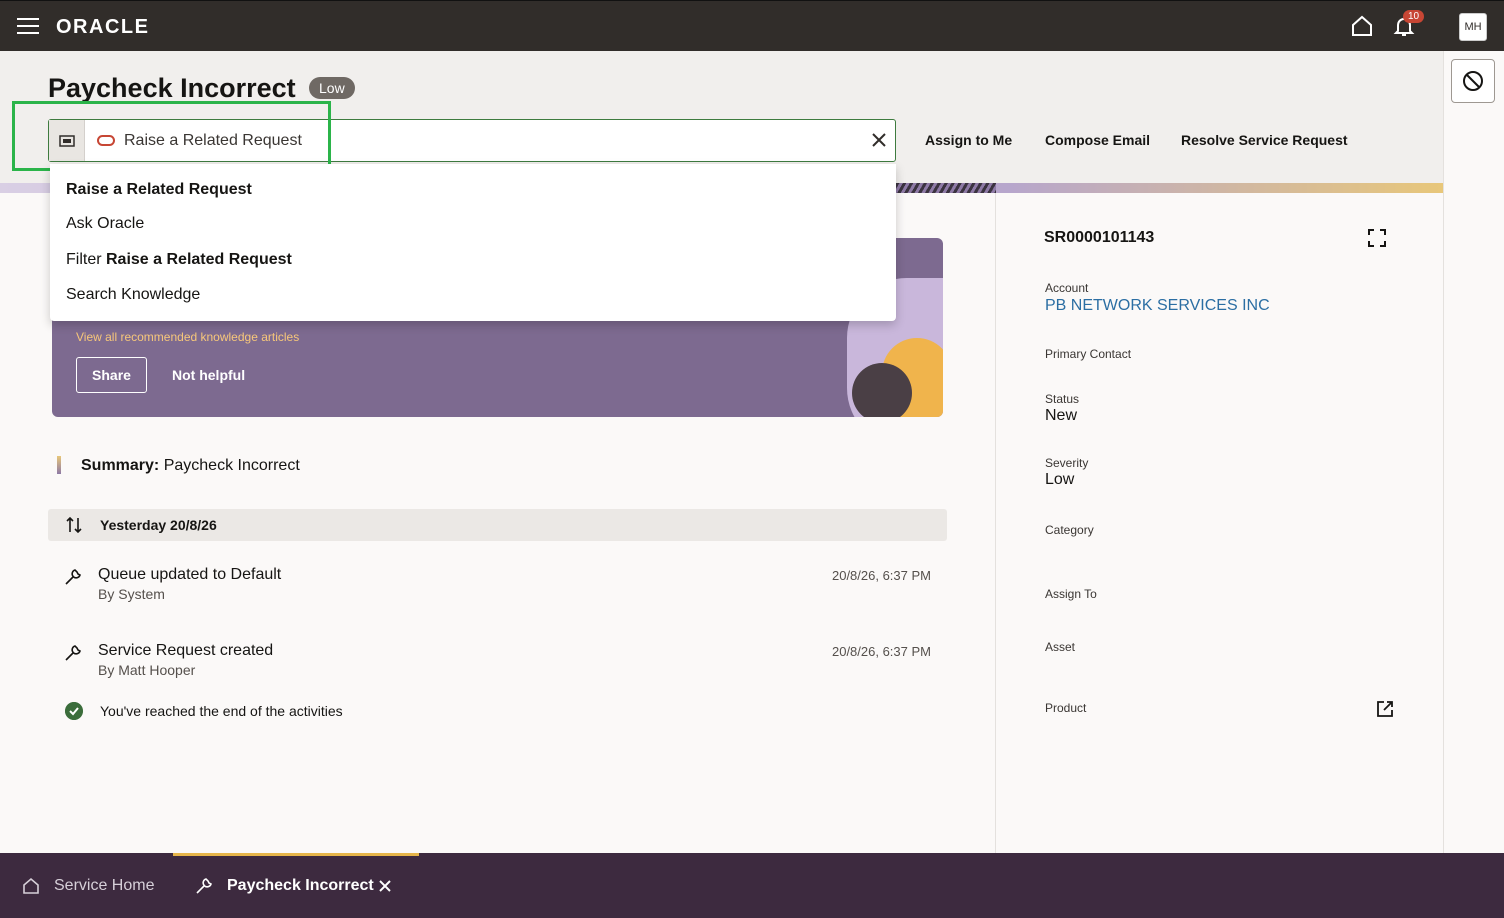 Image resolution: width=1504 pixels, height=918 pixels. Describe the element at coordinates (208, 375) in the screenshot. I see `not-helpful-button: Not helpful` at that location.